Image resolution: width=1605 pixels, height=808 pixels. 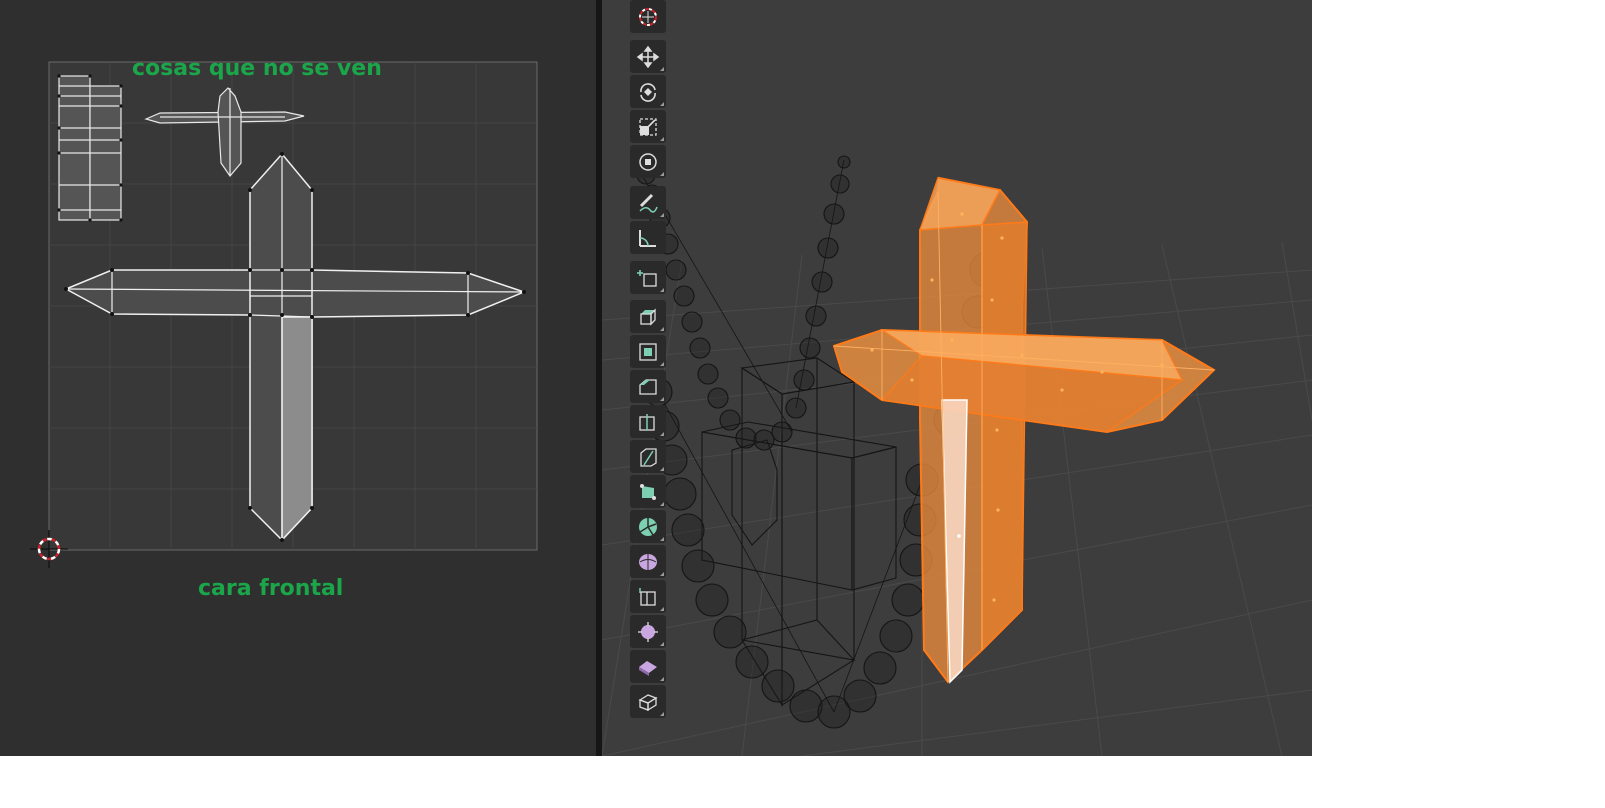 I want to click on shear-icon, so click(x=648, y=668).